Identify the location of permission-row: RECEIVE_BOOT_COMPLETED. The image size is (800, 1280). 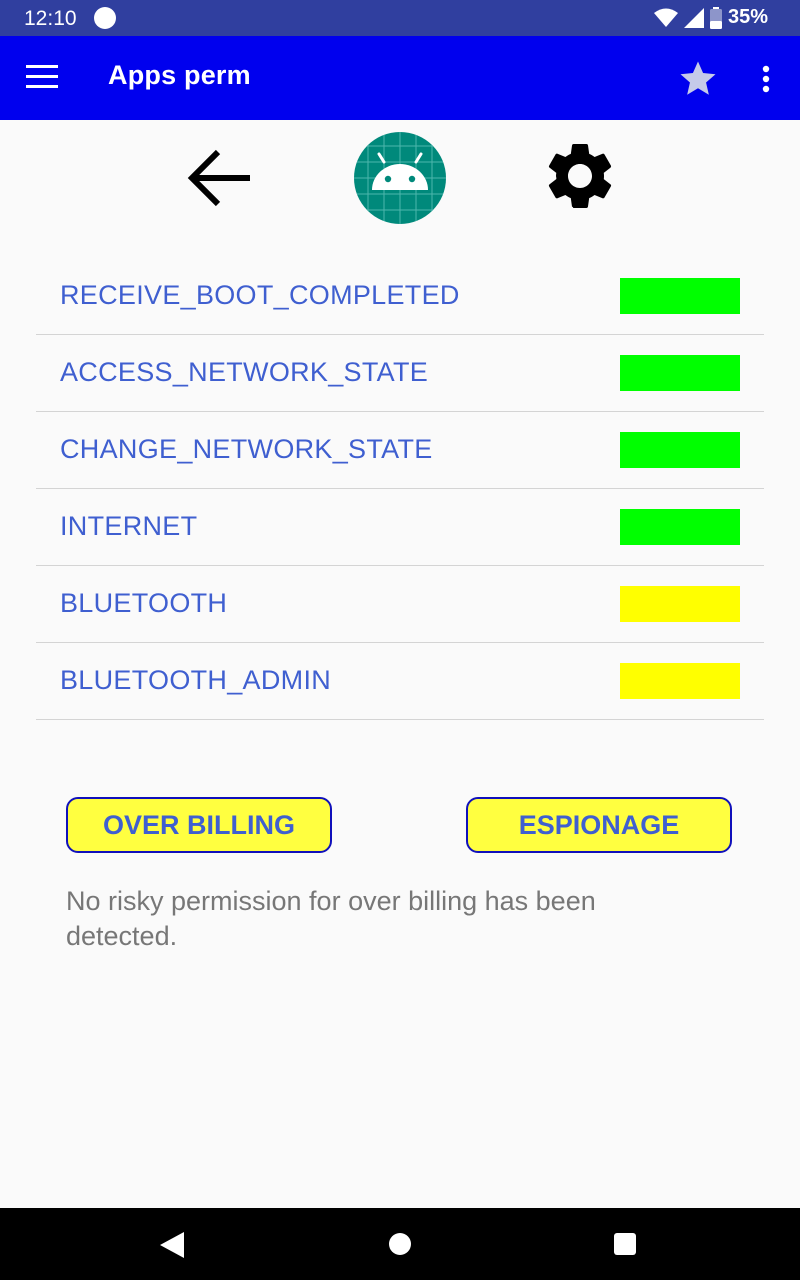
(400, 296).